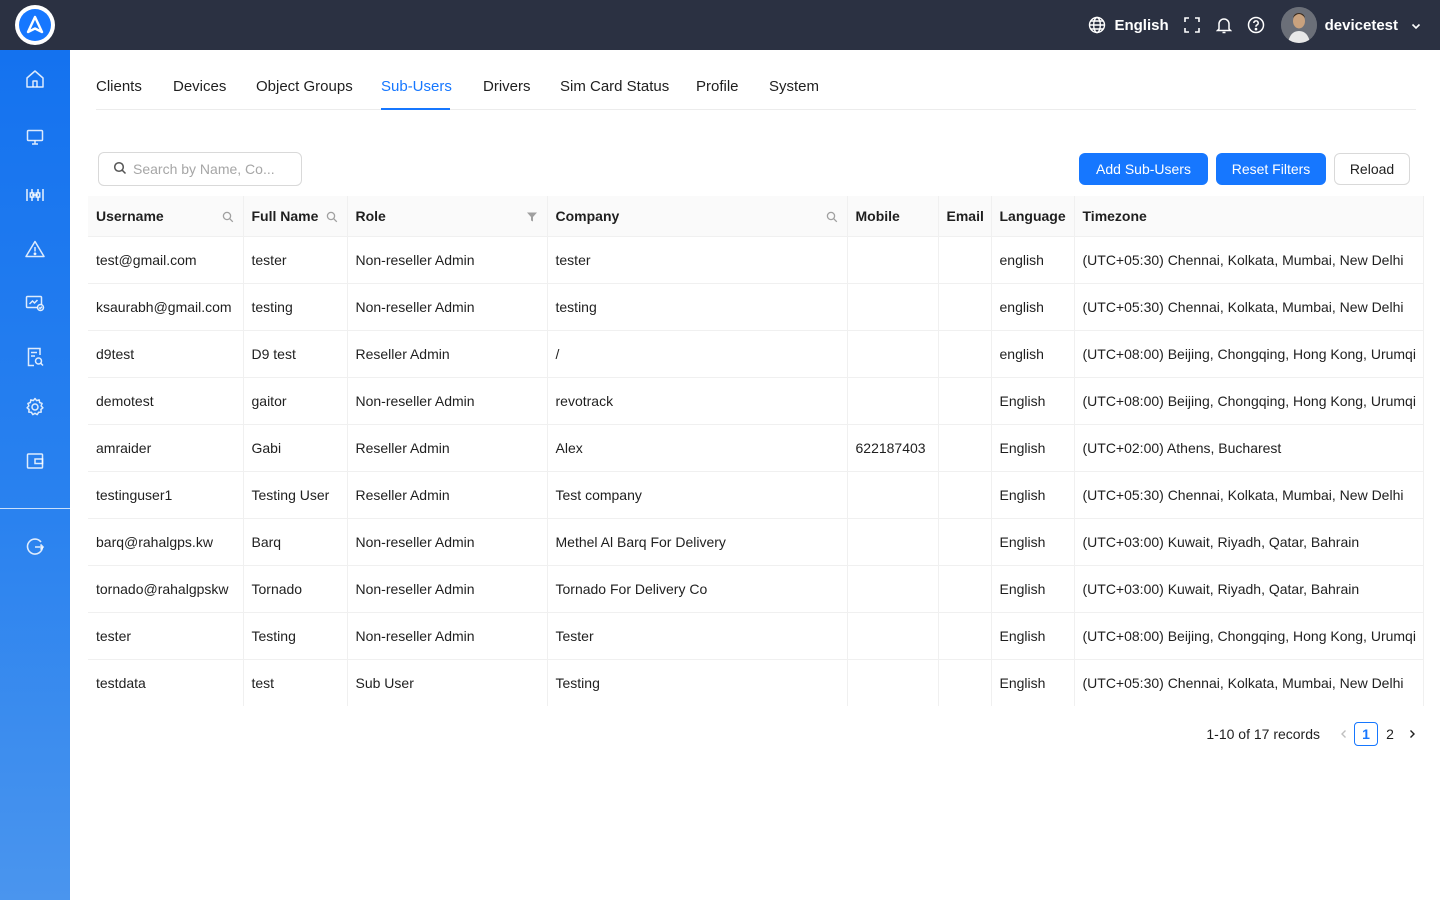 The width and height of the screenshot is (1440, 900). Describe the element at coordinates (35, 138) in the screenshot. I see `sidebar-item-devices` at that location.